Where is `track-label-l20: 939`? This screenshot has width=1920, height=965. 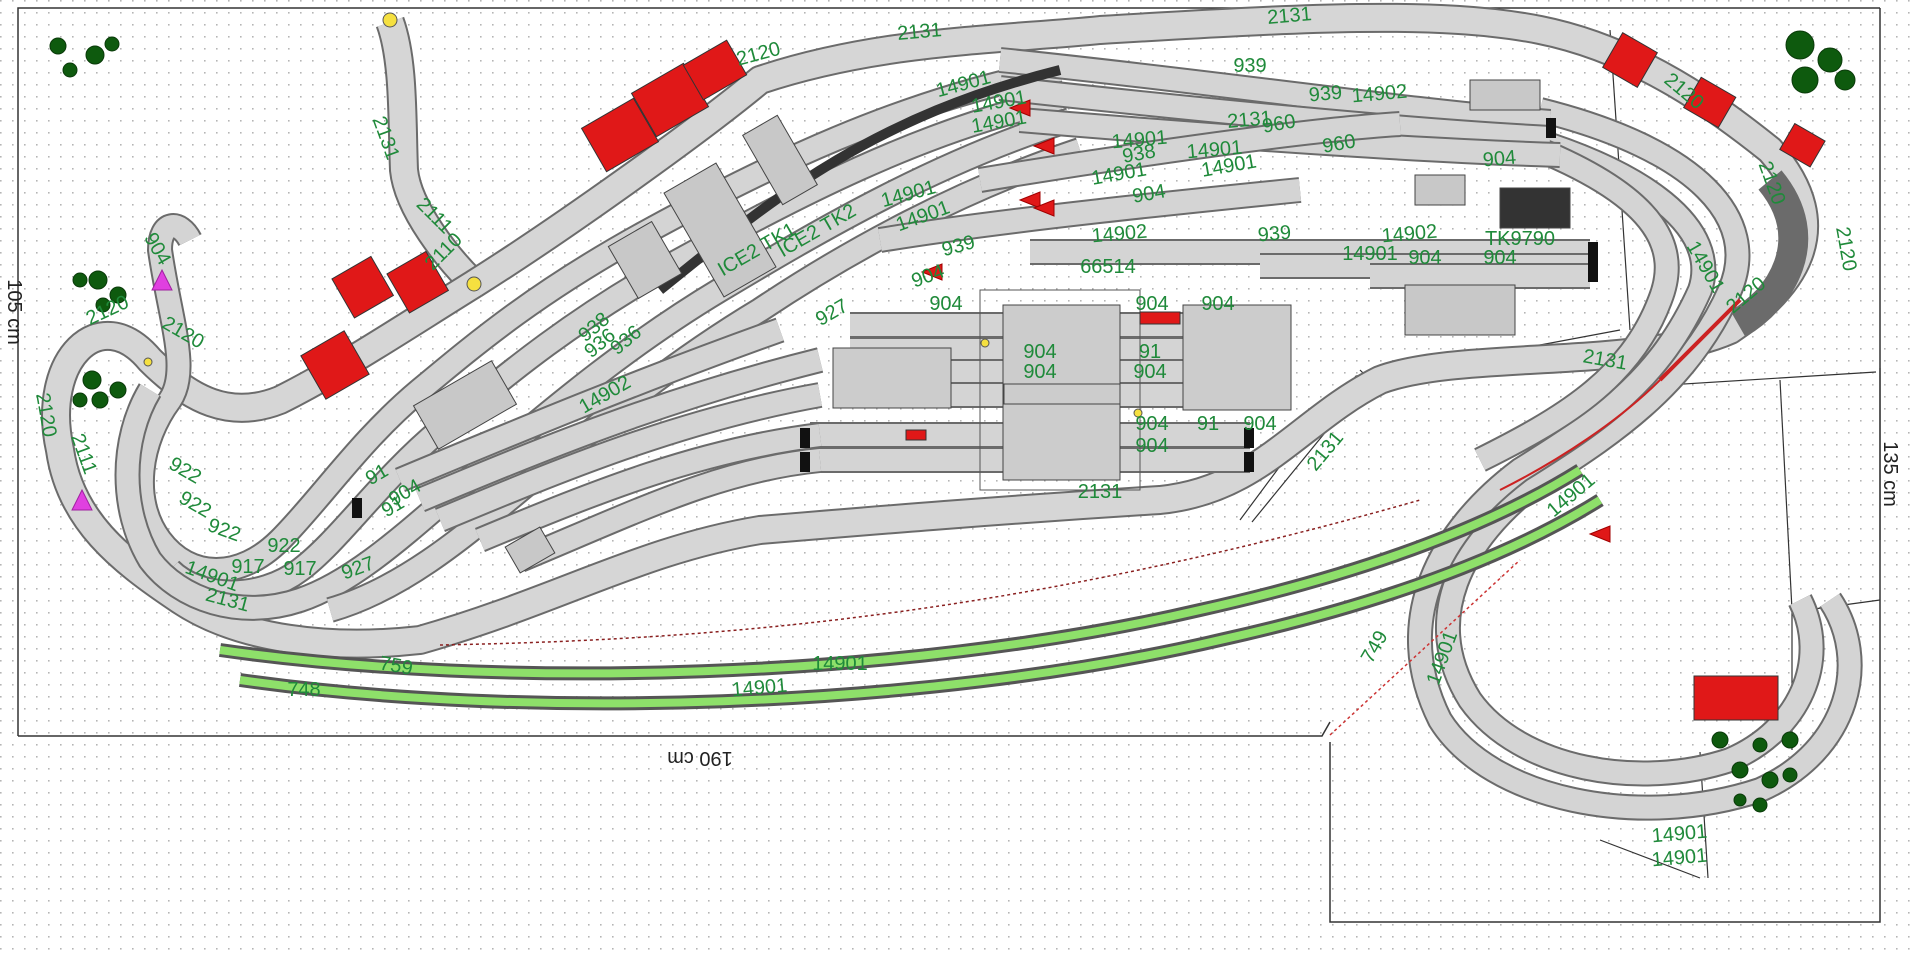 track-label-l20: 939 is located at coordinates (1274, 234).